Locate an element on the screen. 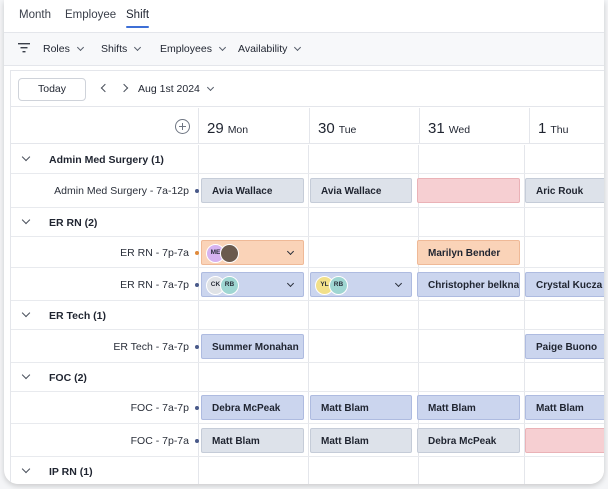  current-date: Aug 1st 2024 is located at coordinates (169, 89).